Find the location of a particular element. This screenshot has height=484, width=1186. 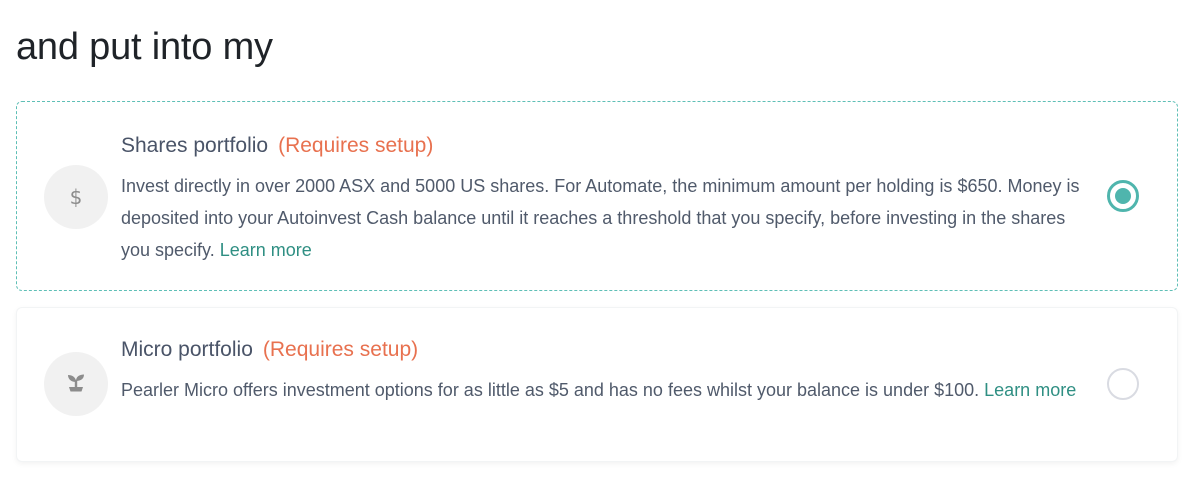

radio-button-selected is located at coordinates (1123, 196).